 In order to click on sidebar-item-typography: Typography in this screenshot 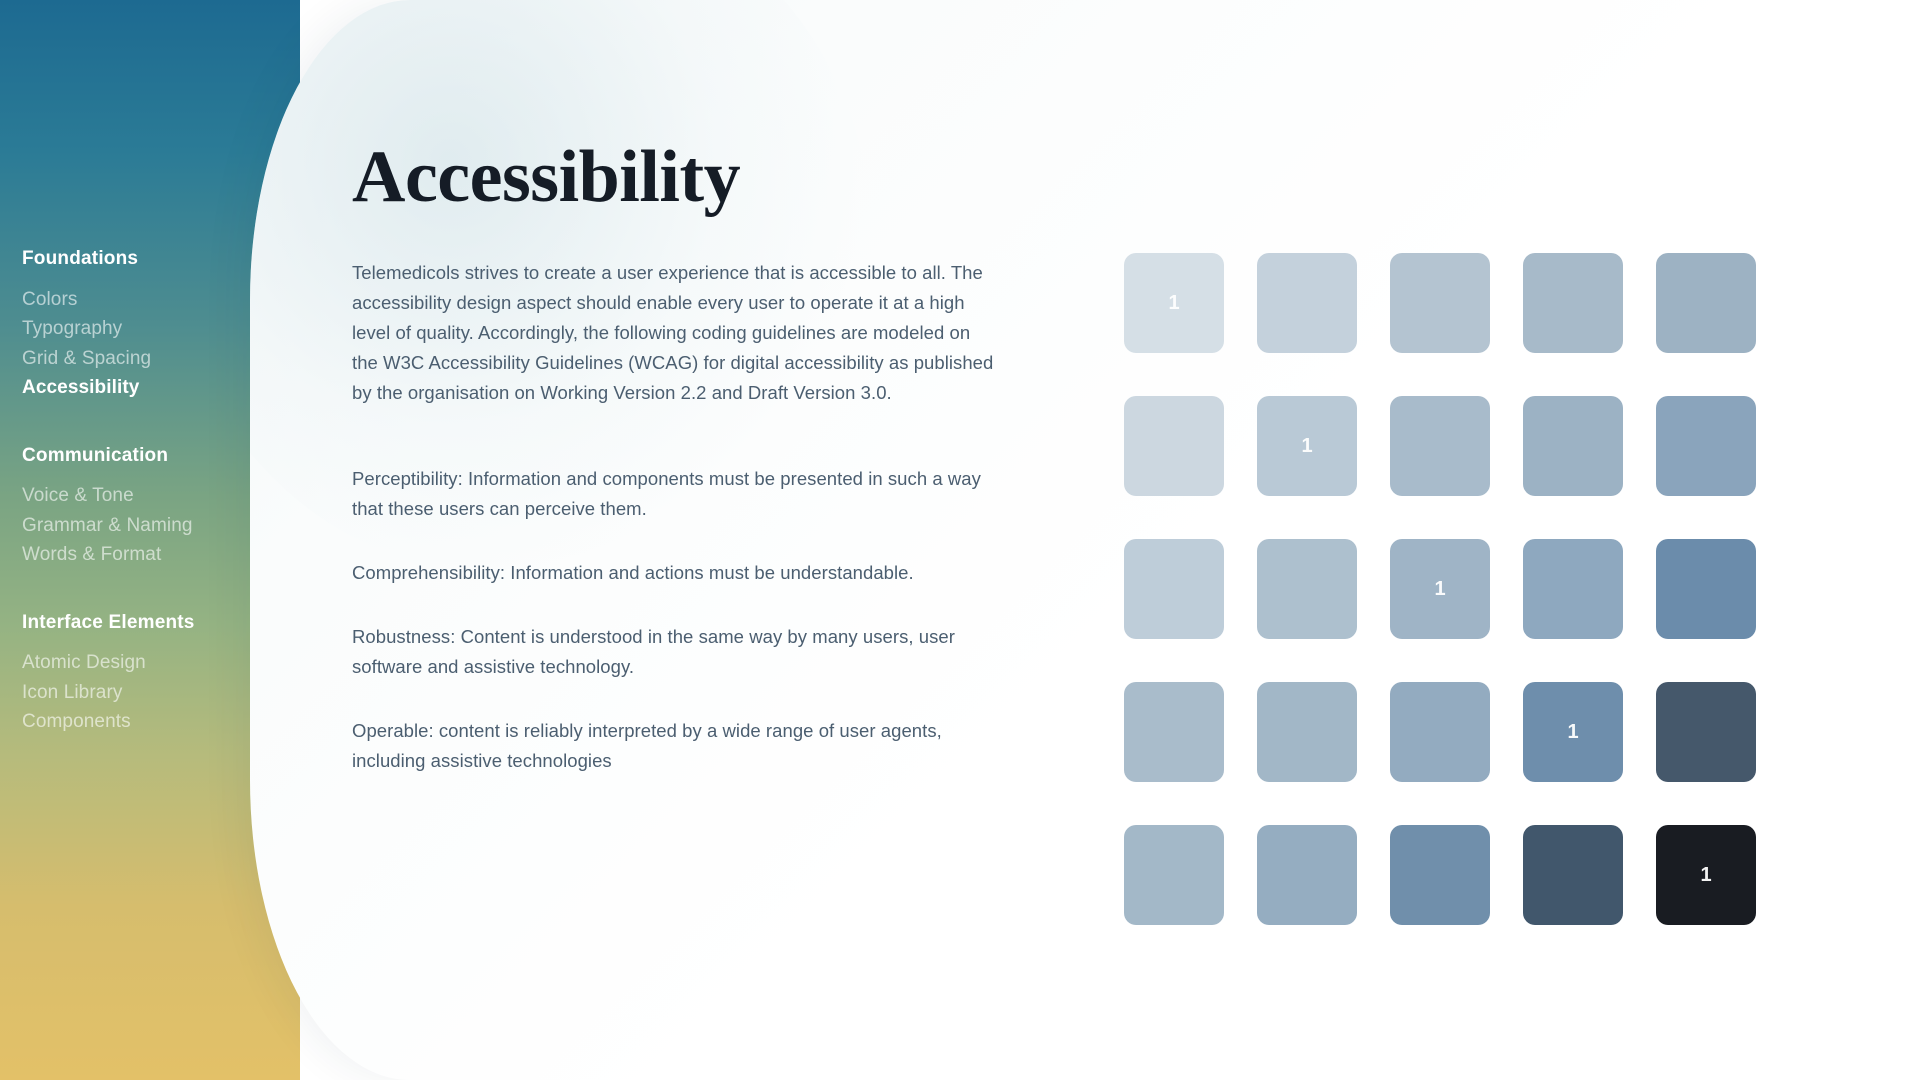, I will do `click(161, 328)`.